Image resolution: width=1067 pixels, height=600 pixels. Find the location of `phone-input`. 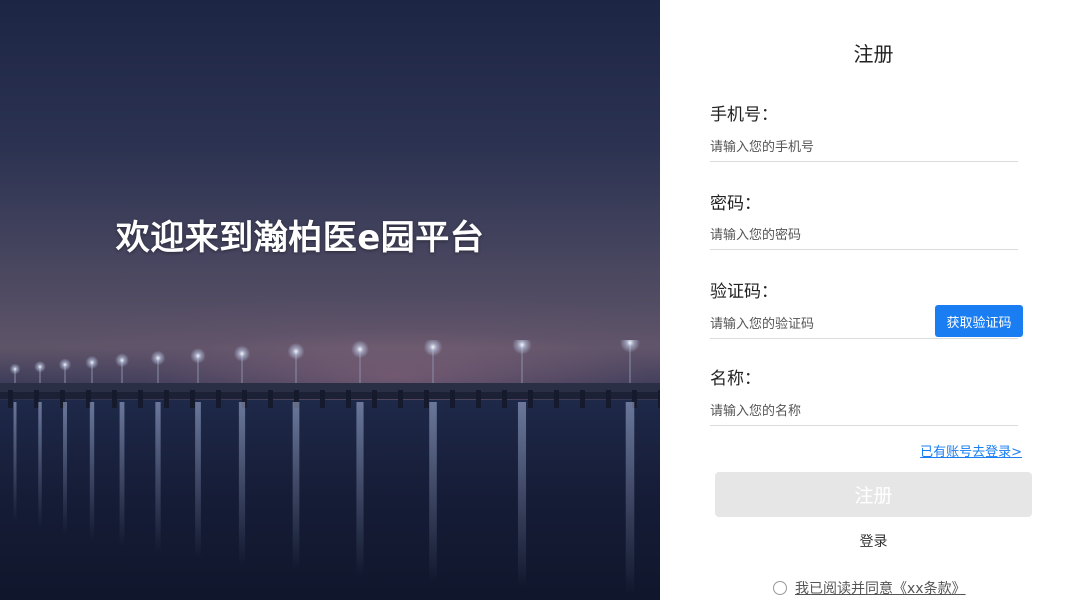

phone-input is located at coordinates (864, 148).